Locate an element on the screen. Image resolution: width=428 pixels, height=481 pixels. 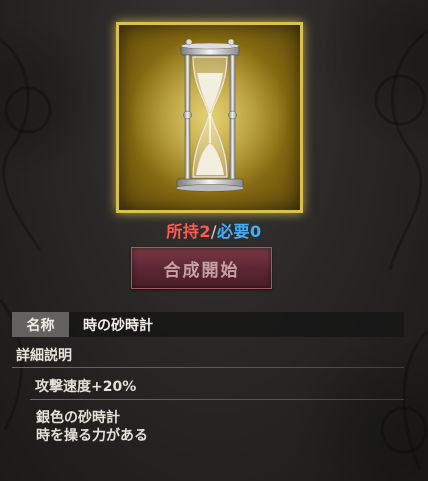
item-name: 時の砂時計 is located at coordinates (236, 324).